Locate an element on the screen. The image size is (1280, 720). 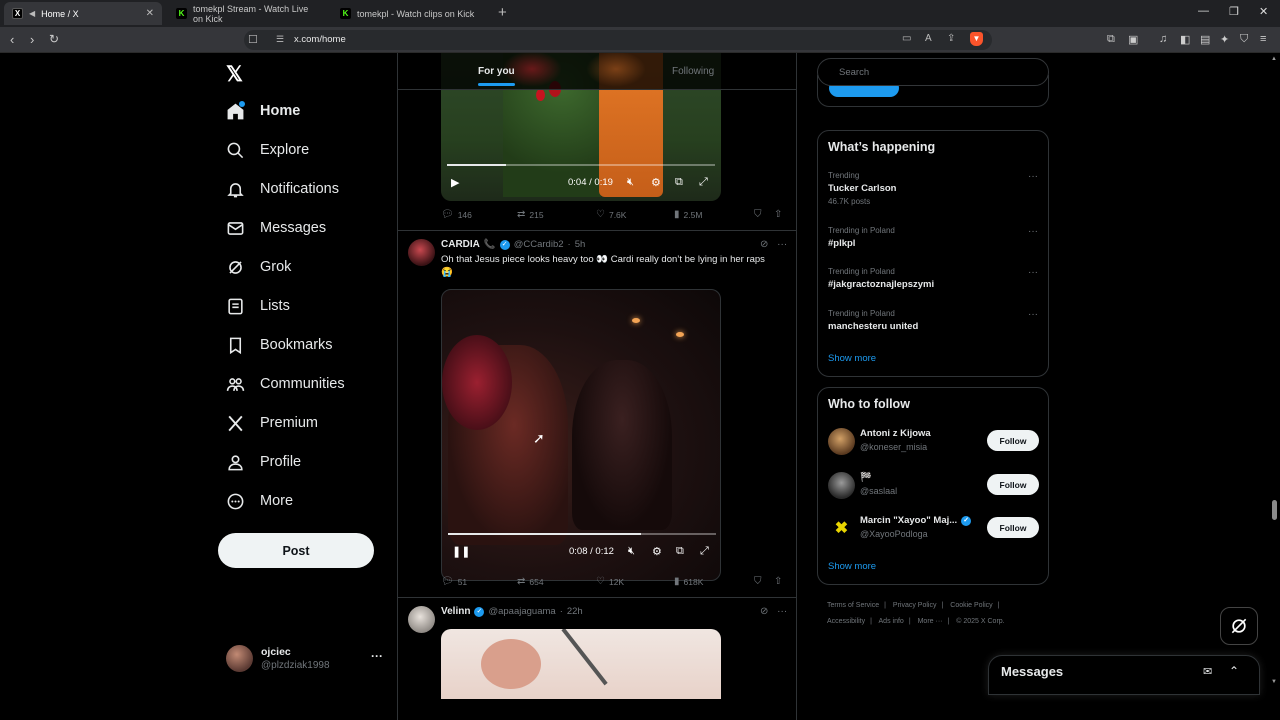
tab-for-you: For you is located at coordinates (496, 76).